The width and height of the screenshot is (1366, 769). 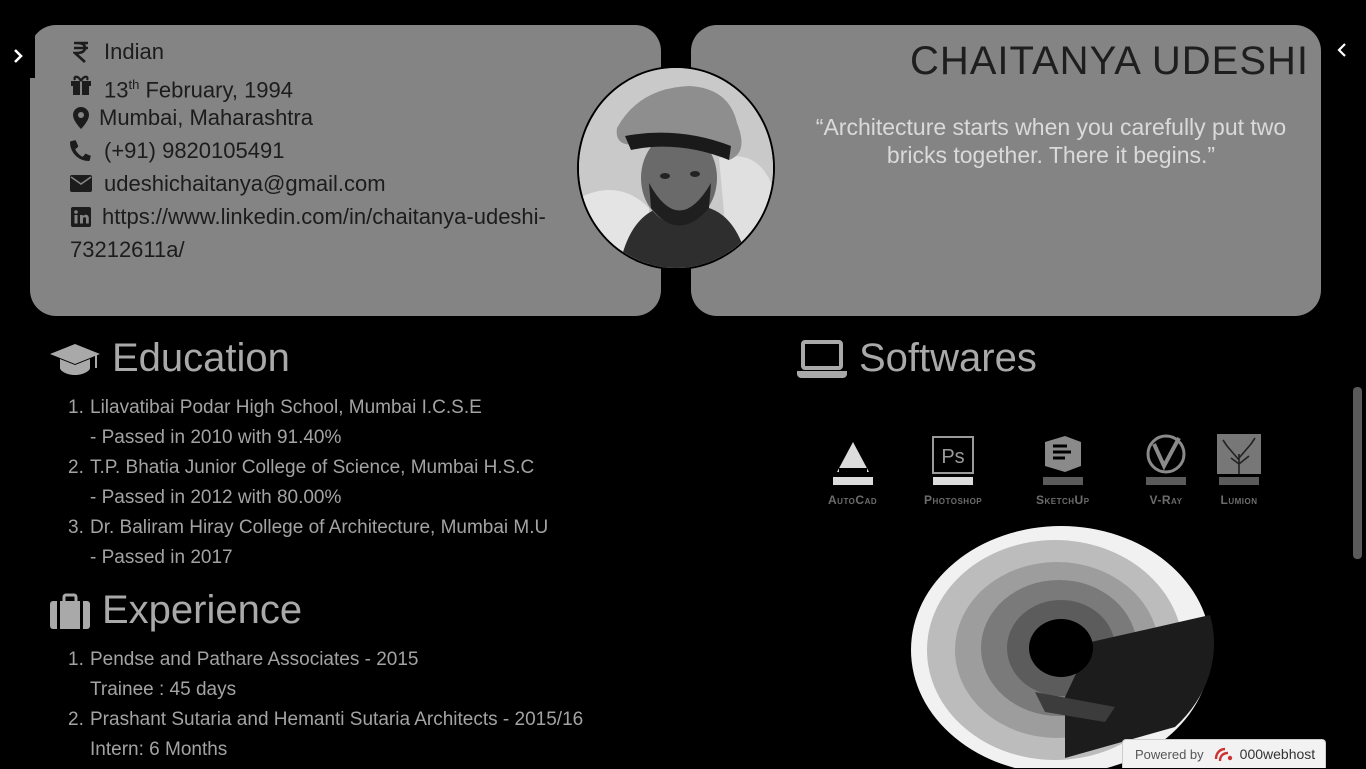 What do you see at coordinates (76, 527) in the screenshot?
I see `list-item-number: 3.` at bounding box center [76, 527].